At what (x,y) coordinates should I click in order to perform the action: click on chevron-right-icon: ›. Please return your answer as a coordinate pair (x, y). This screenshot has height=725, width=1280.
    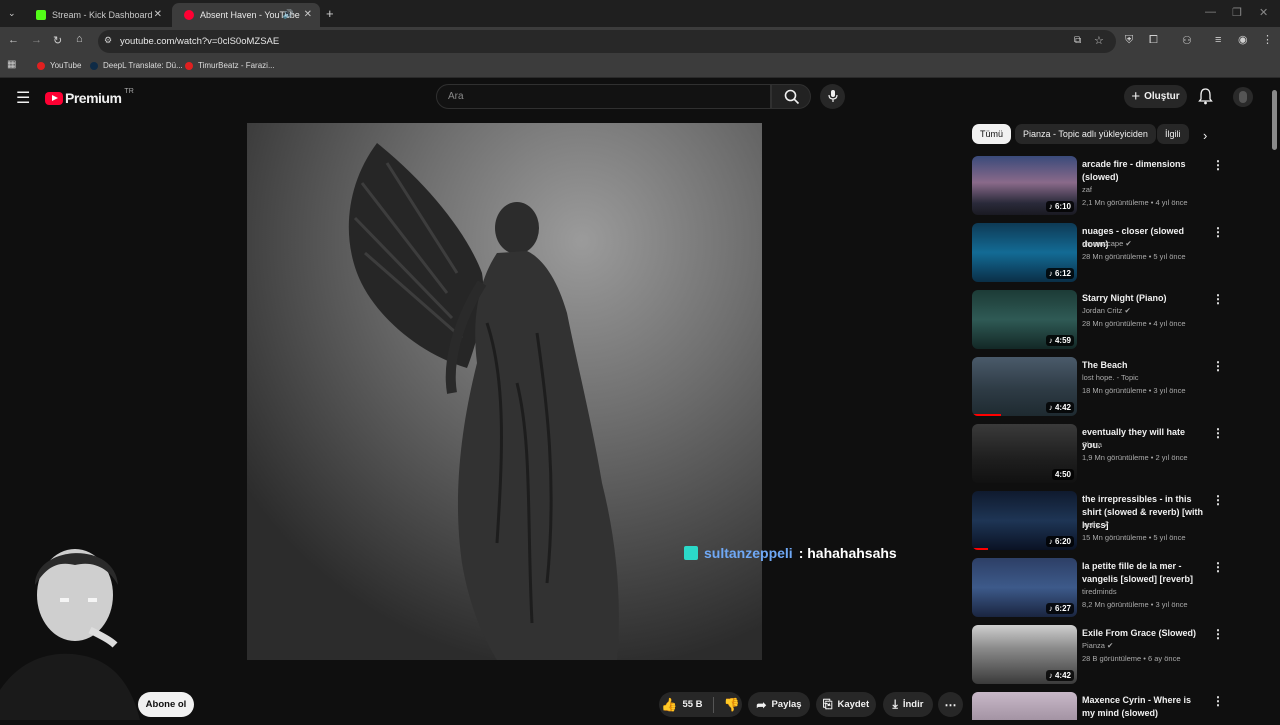
    Looking at the image, I should click on (1205, 135).